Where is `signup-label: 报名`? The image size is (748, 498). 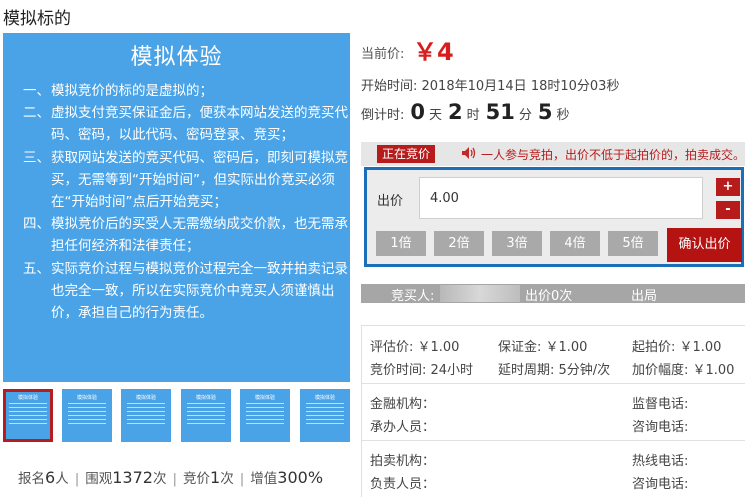 signup-label: 报名 is located at coordinates (31, 479).